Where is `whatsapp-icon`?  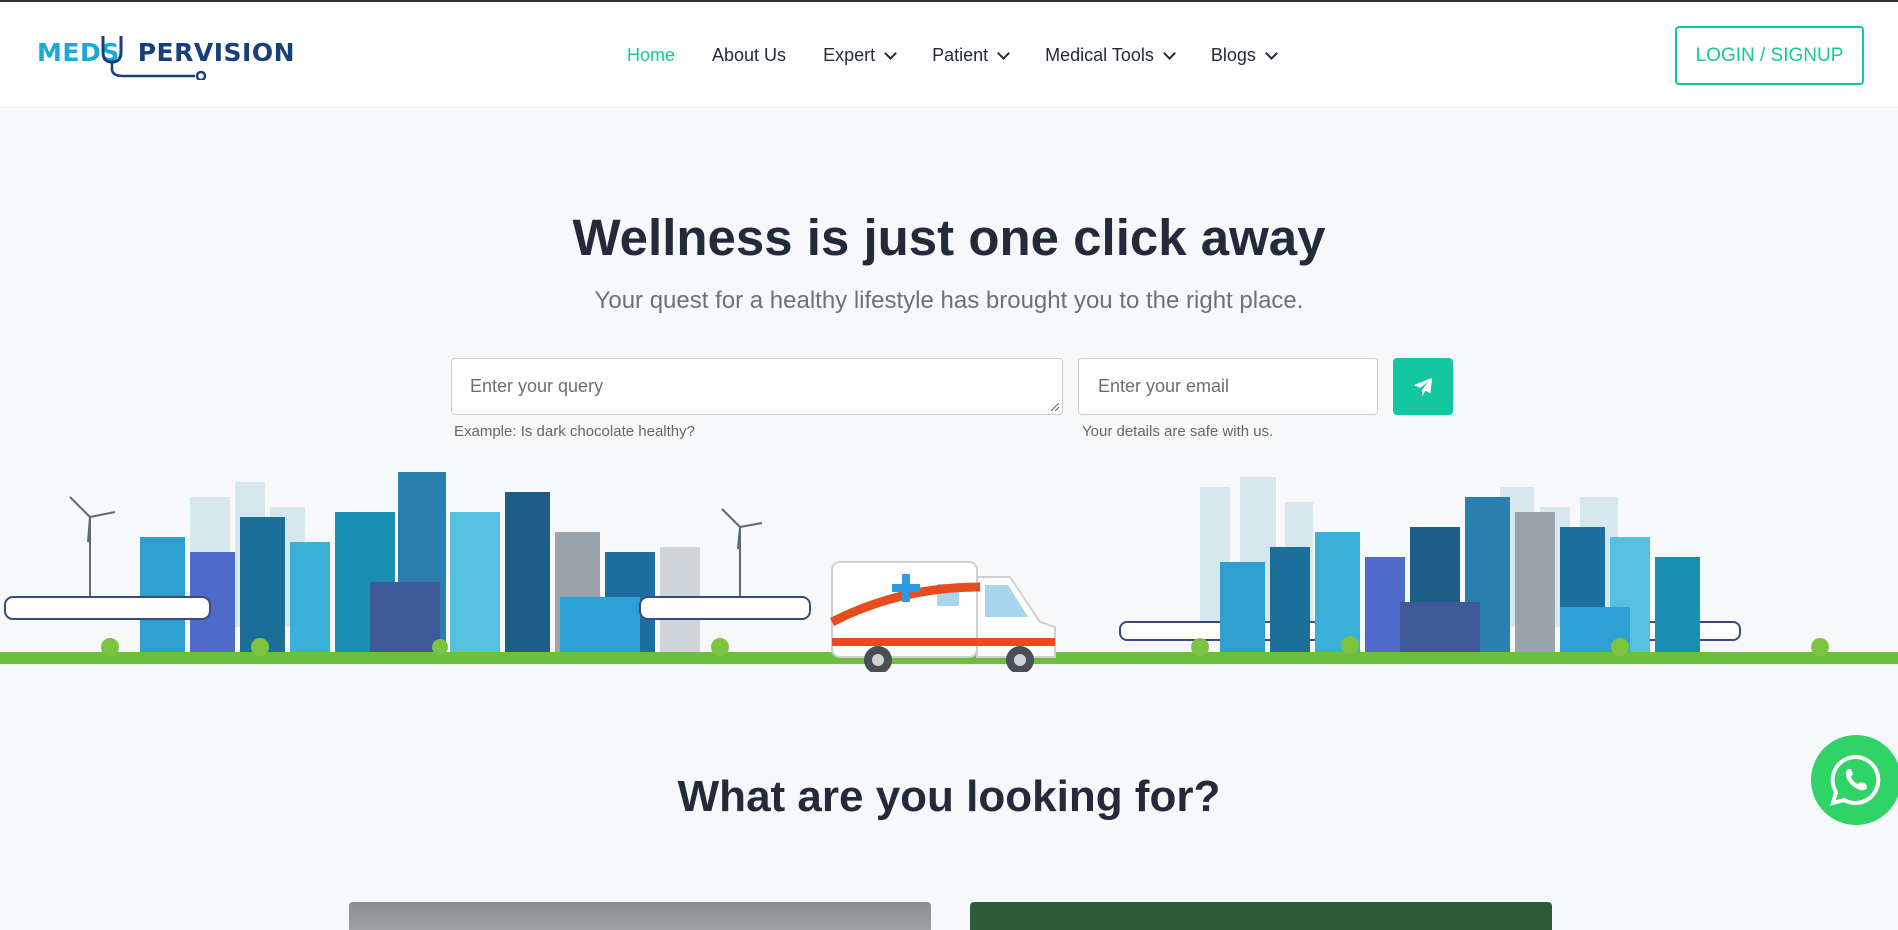
whatsapp-icon is located at coordinates (1855, 780).